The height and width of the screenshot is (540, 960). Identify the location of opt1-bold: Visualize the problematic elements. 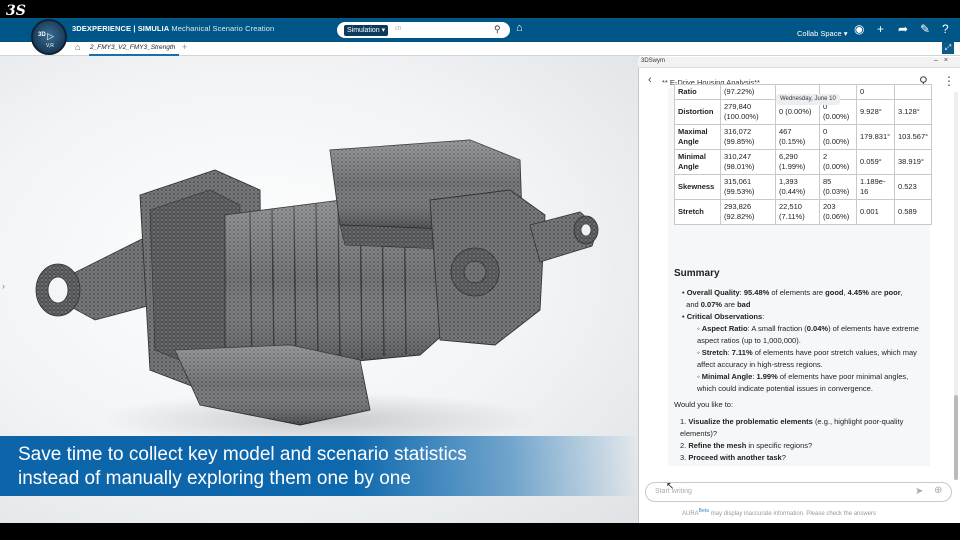
(750, 421).